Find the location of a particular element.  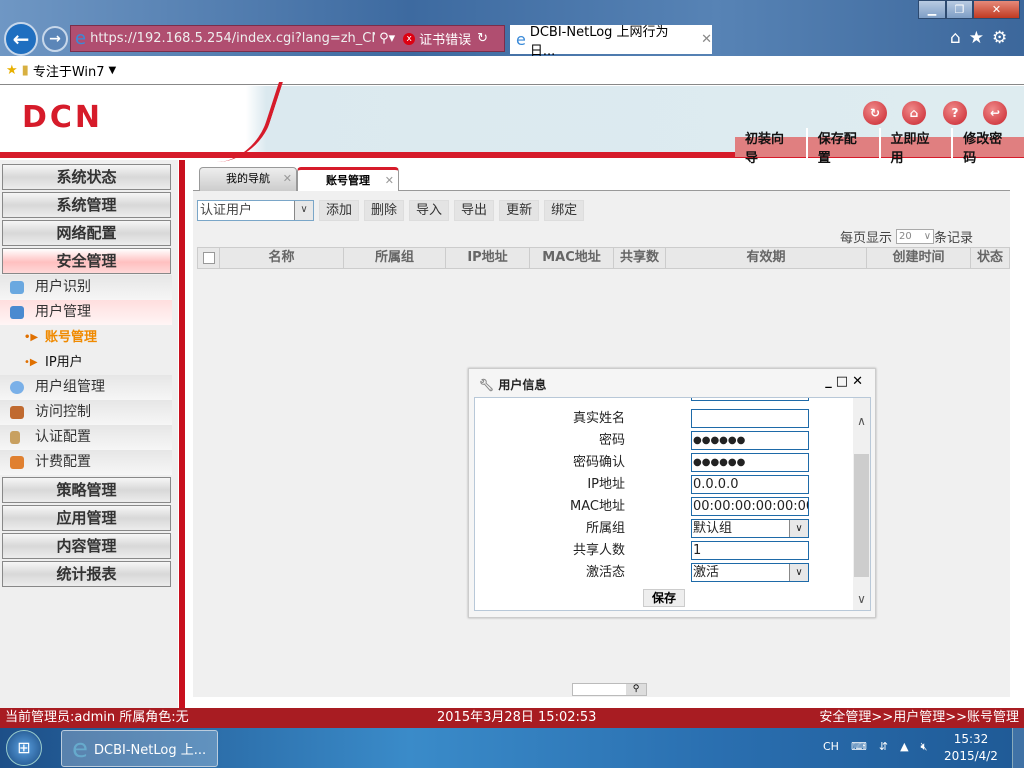

tab-close-icon: ✕ is located at coordinates (706, 39).